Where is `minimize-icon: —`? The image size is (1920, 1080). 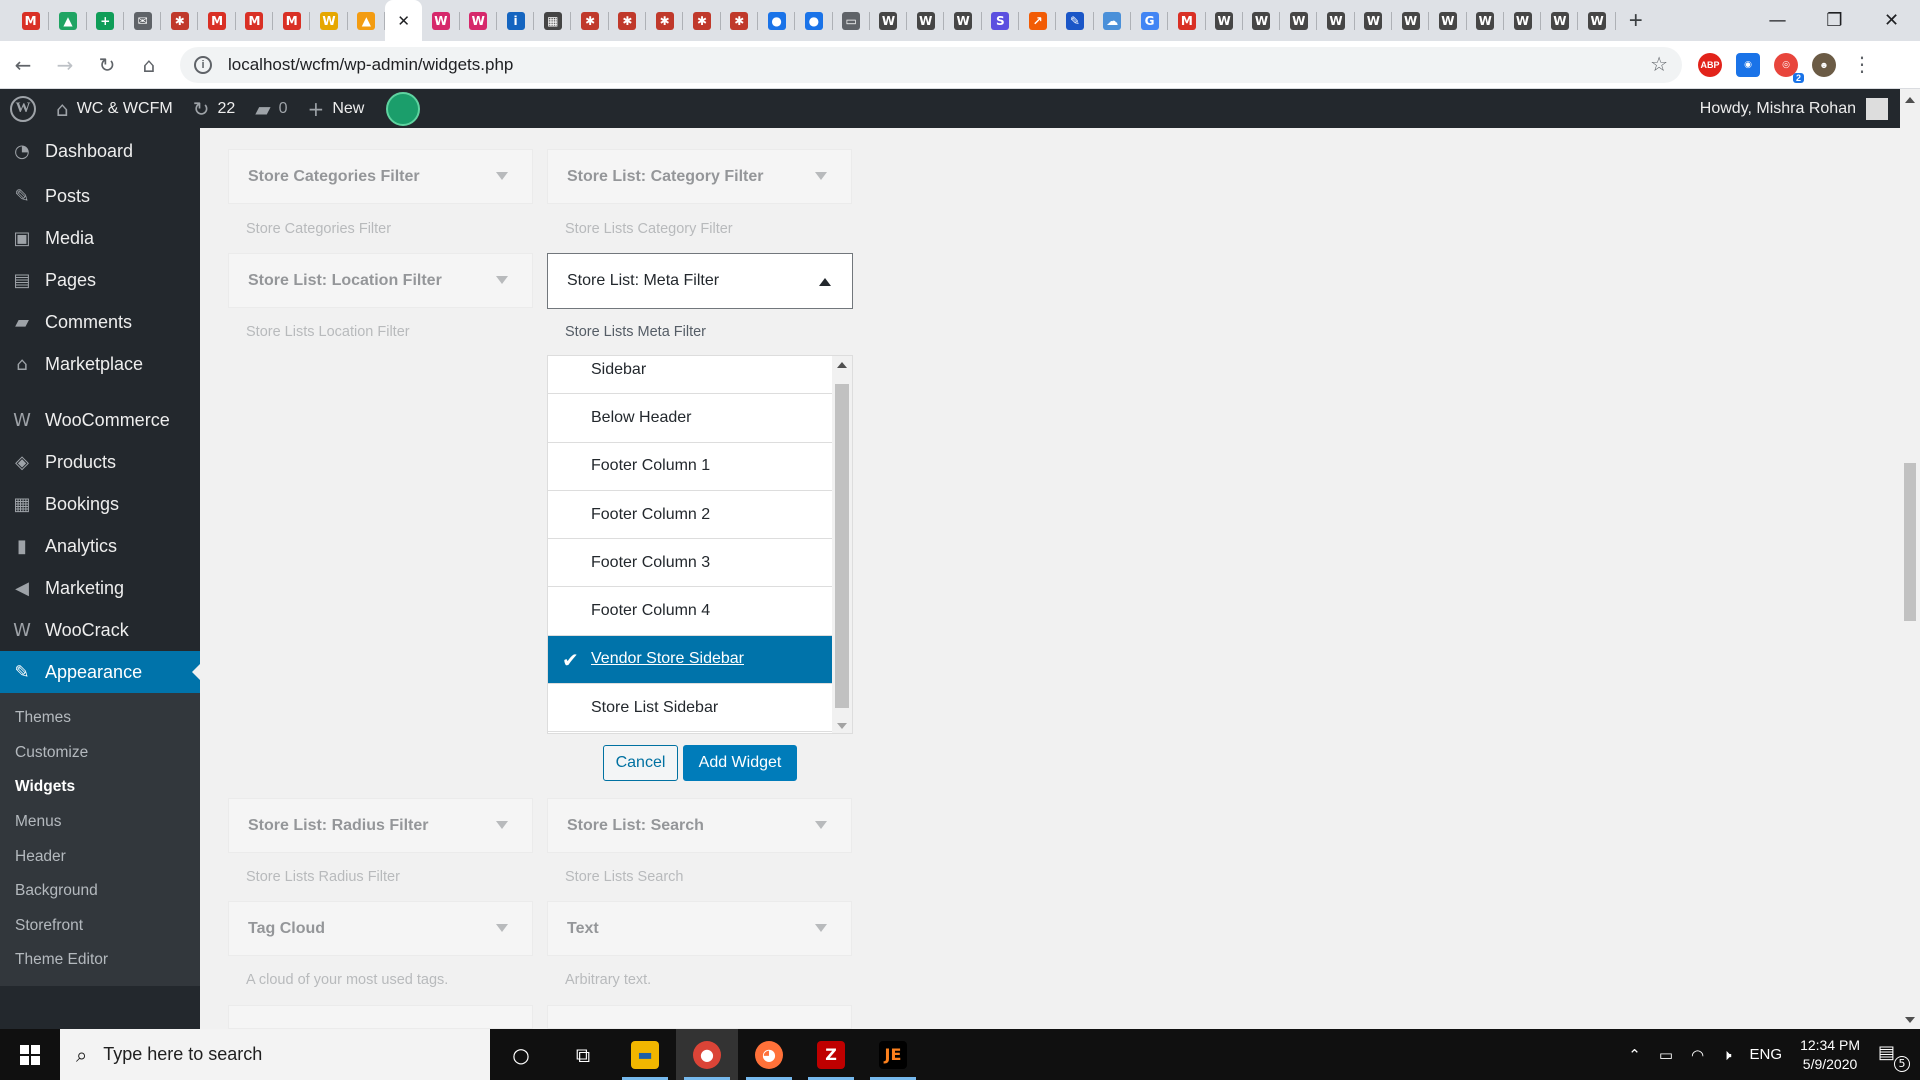
minimize-icon: — is located at coordinates (1777, 20).